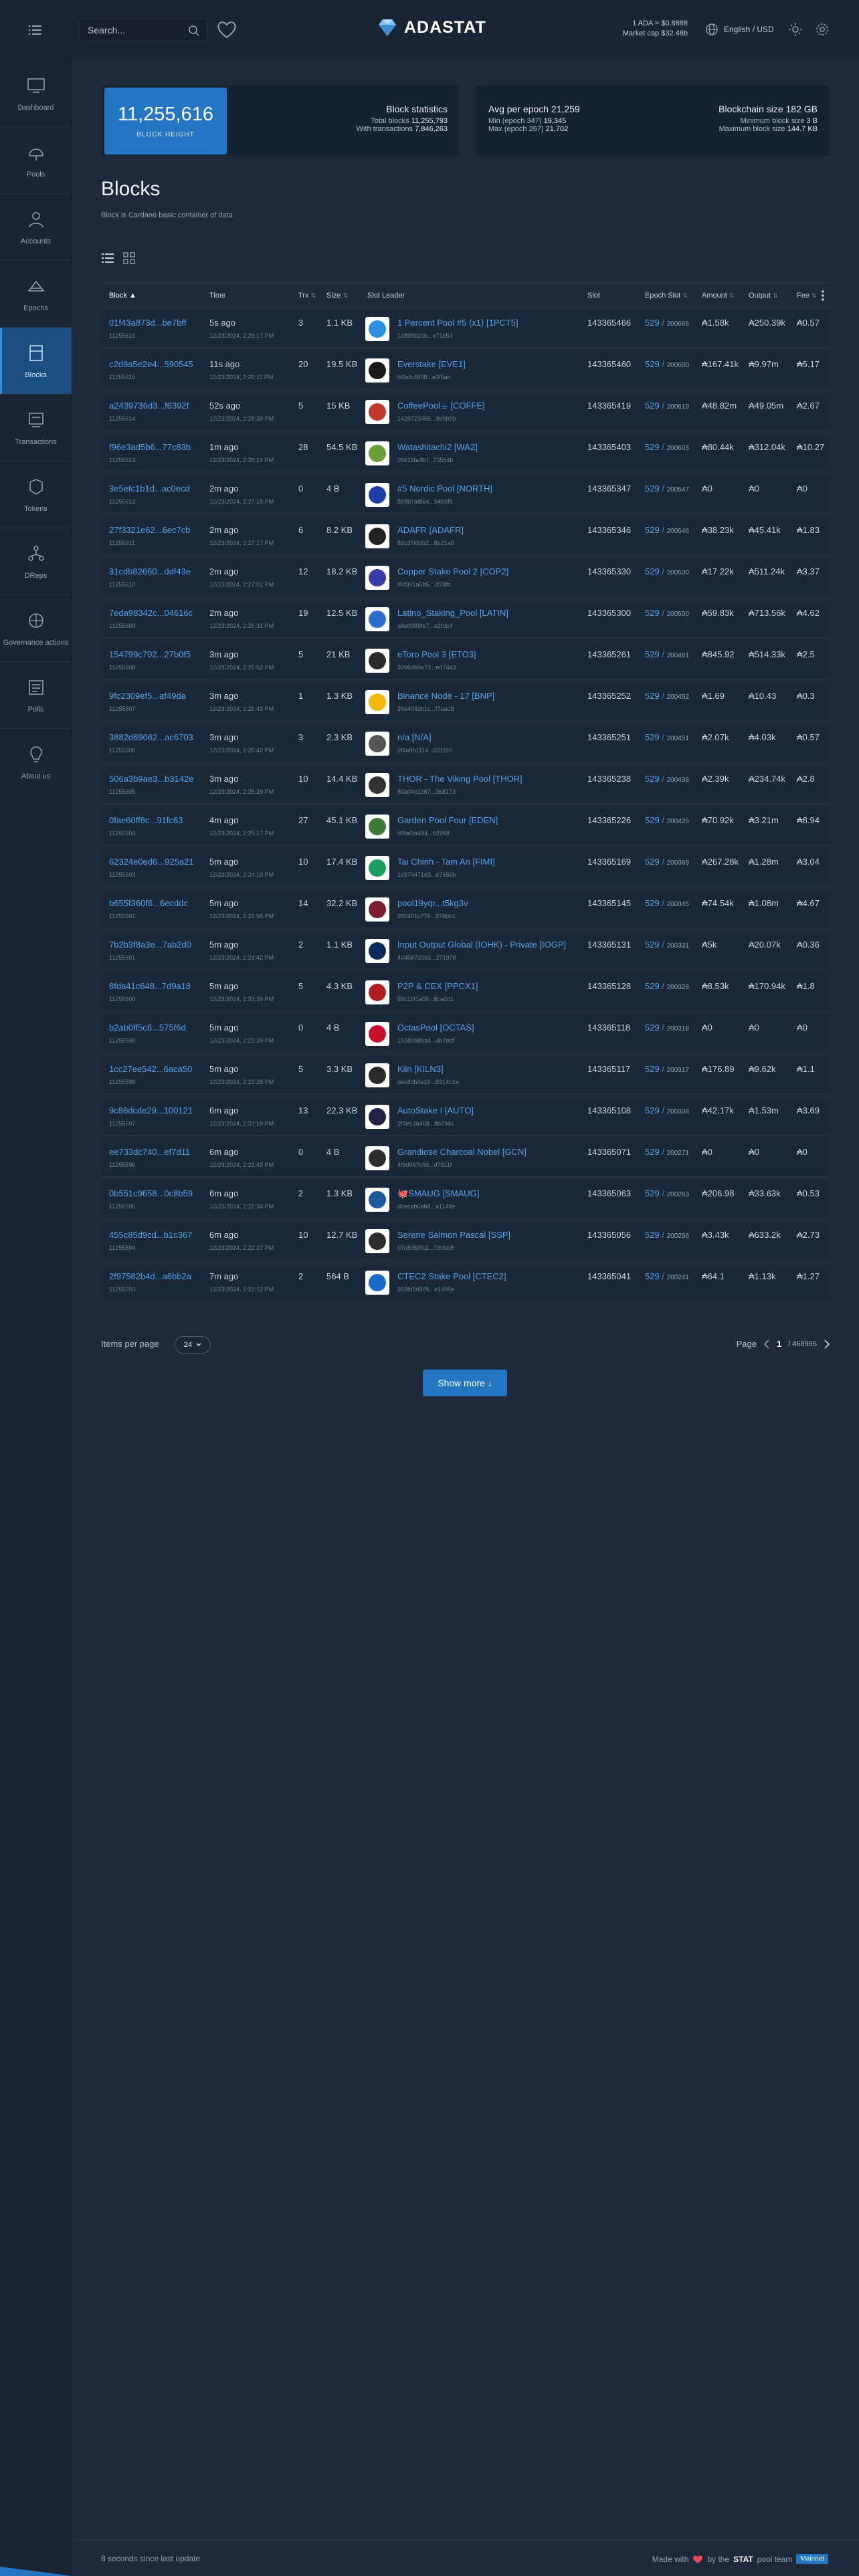 The image size is (859, 2576). Describe the element at coordinates (36, 561) in the screenshot. I see `sidebar-item-dreps: DReps` at that location.